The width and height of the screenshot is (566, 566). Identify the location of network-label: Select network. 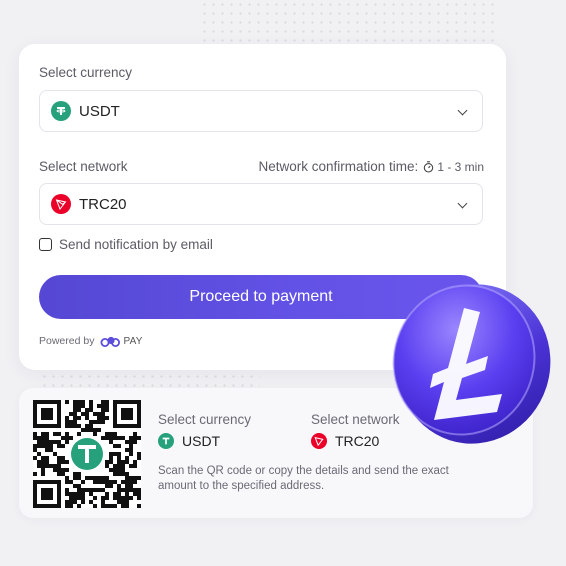
(83, 166).